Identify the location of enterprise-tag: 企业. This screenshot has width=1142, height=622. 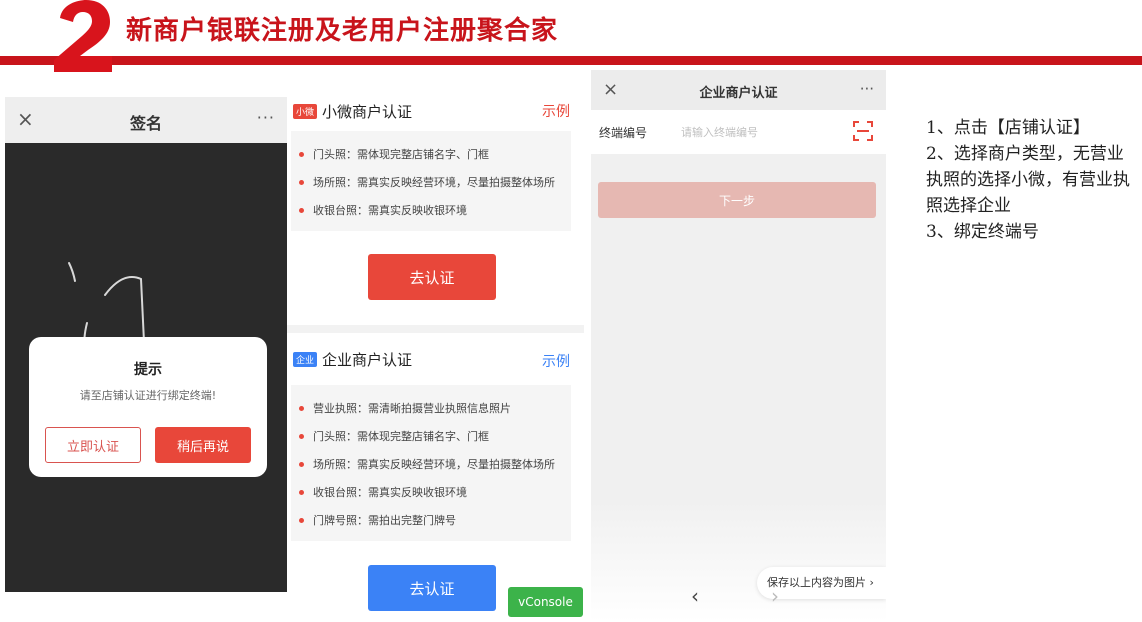
(305, 359).